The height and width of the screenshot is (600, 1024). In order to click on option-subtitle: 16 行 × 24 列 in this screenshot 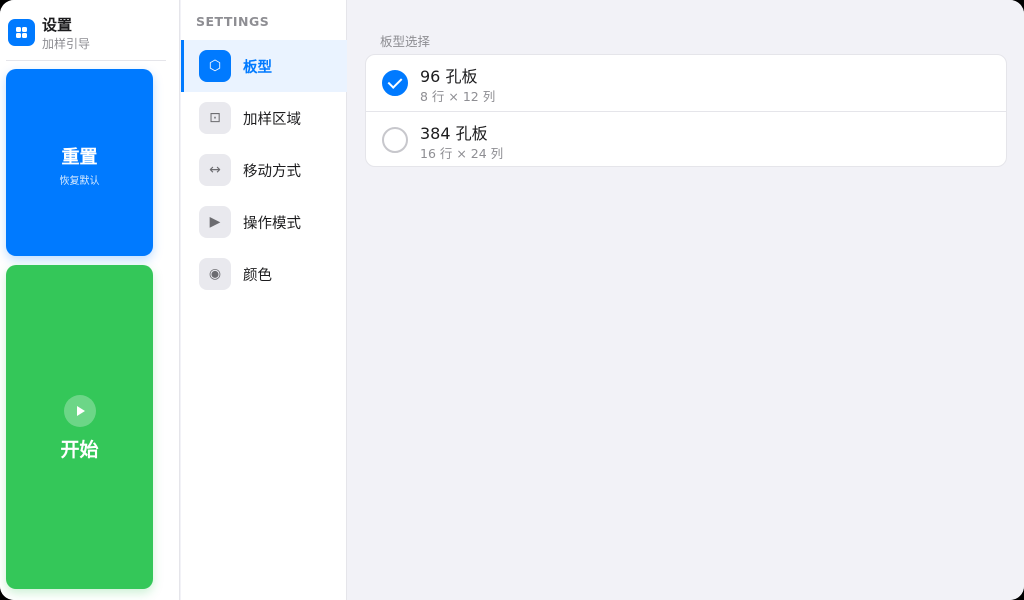, I will do `click(462, 153)`.